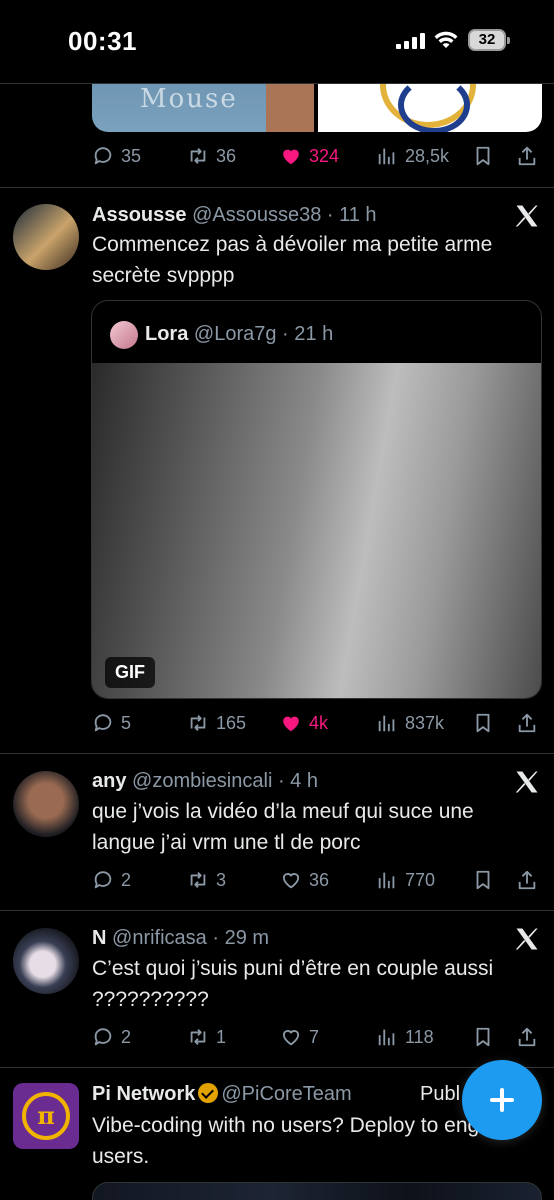  What do you see at coordinates (221, 879) in the screenshot?
I see `repost-count: 3` at bounding box center [221, 879].